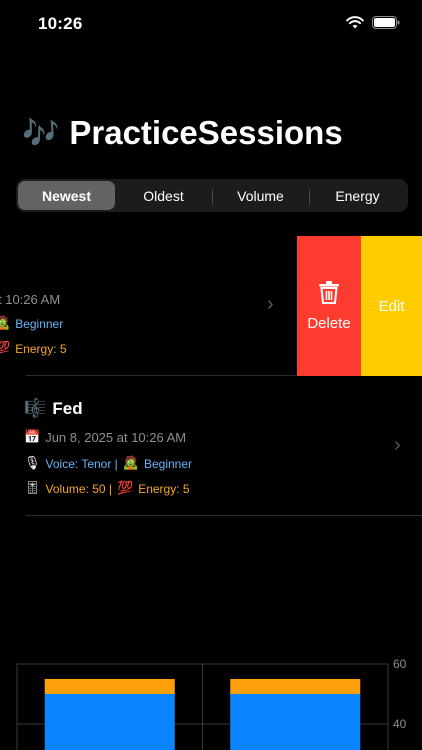  Describe the element at coordinates (81, 463) in the screenshot. I see `session-voice: Voice: Tenor |` at that location.